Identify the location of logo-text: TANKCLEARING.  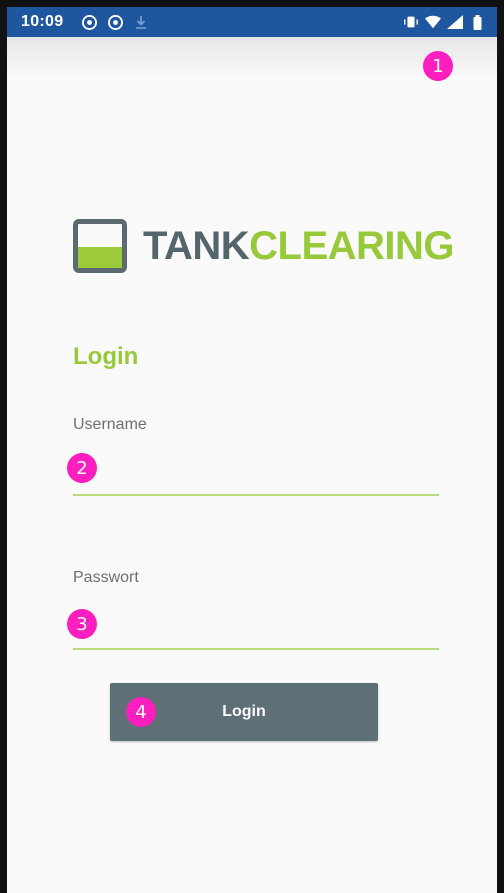
(299, 246).